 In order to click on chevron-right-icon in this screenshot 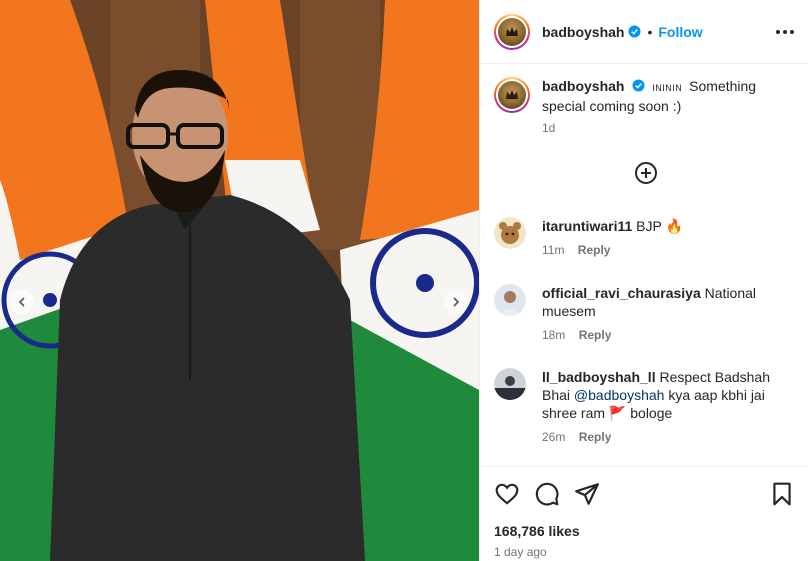, I will do `click(456, 302)`.